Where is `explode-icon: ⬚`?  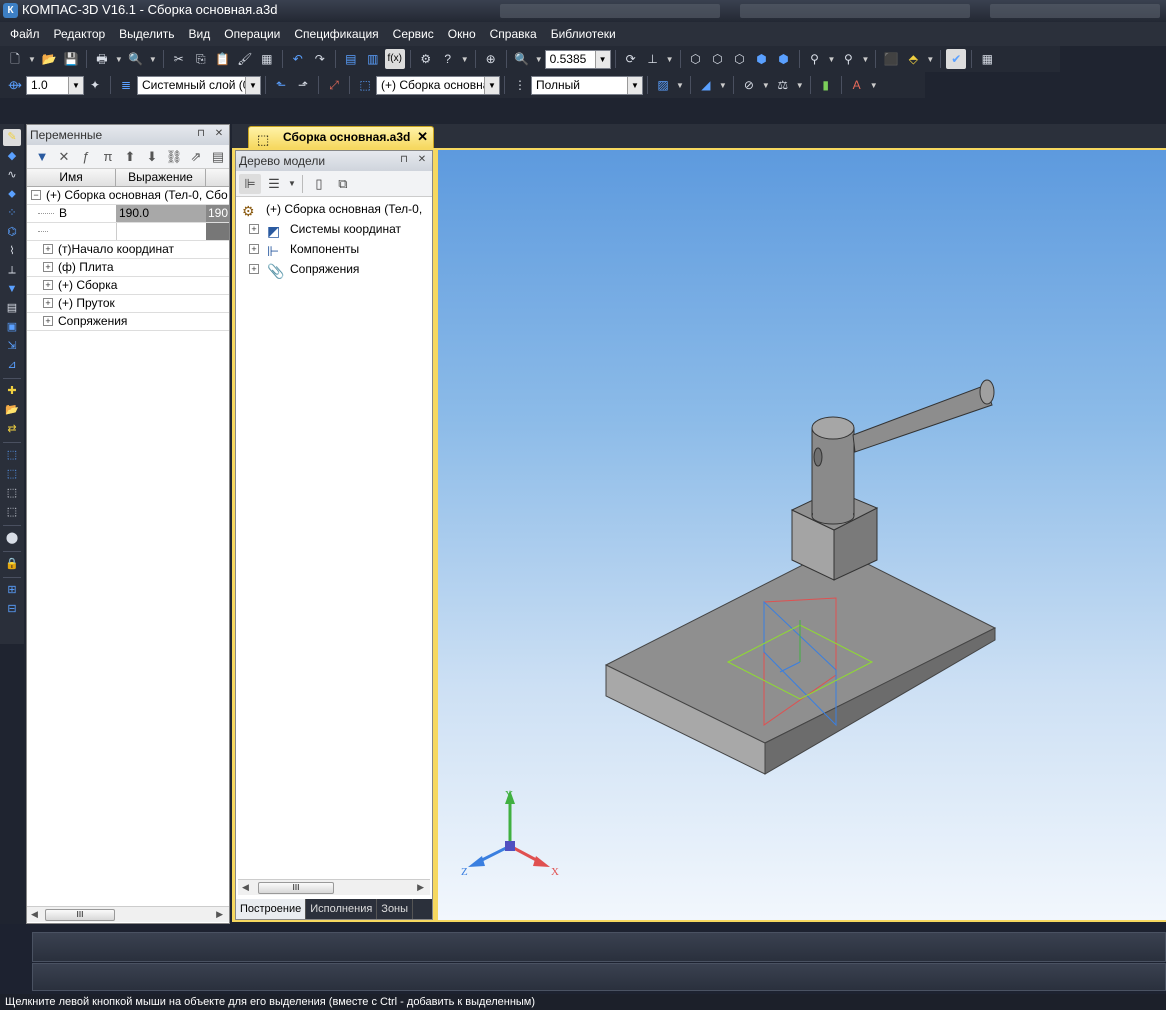
explode-icon: ⬚ is located at coordinates (12, 512).